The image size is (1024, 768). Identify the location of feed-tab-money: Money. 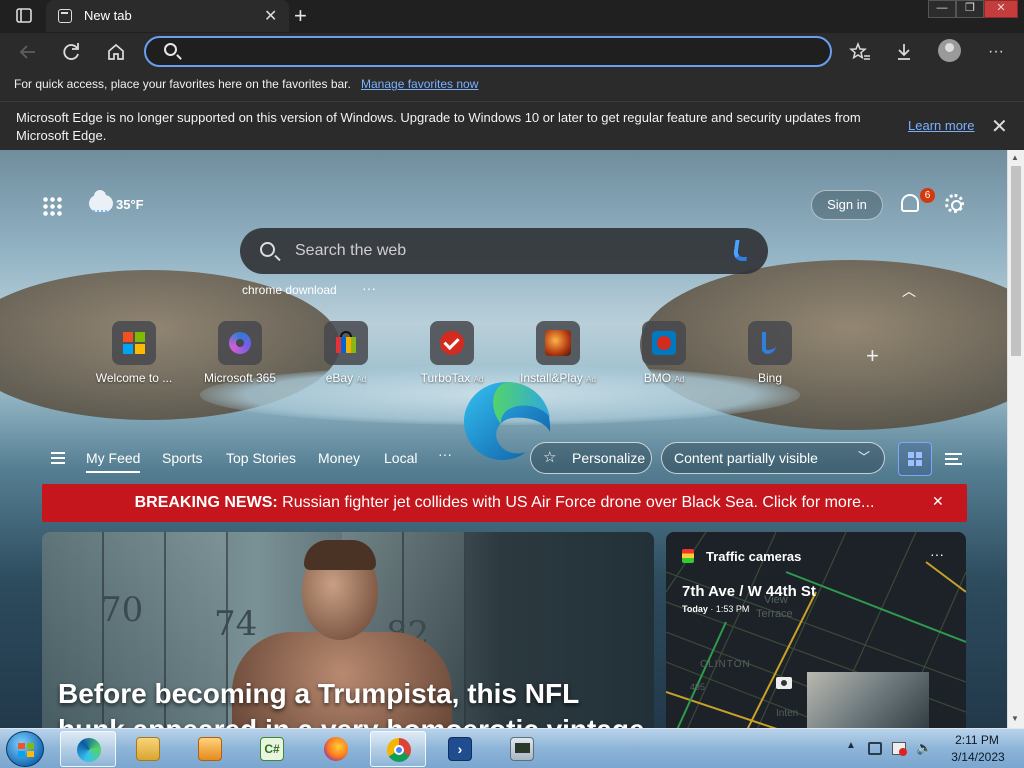
(339, 458).